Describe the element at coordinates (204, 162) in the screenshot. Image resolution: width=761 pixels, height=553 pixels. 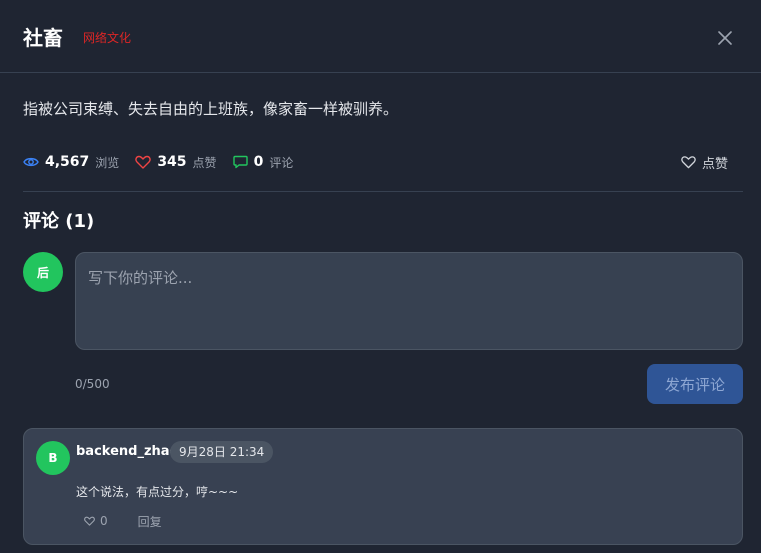
I see `likes-label: 点赞` at that location.